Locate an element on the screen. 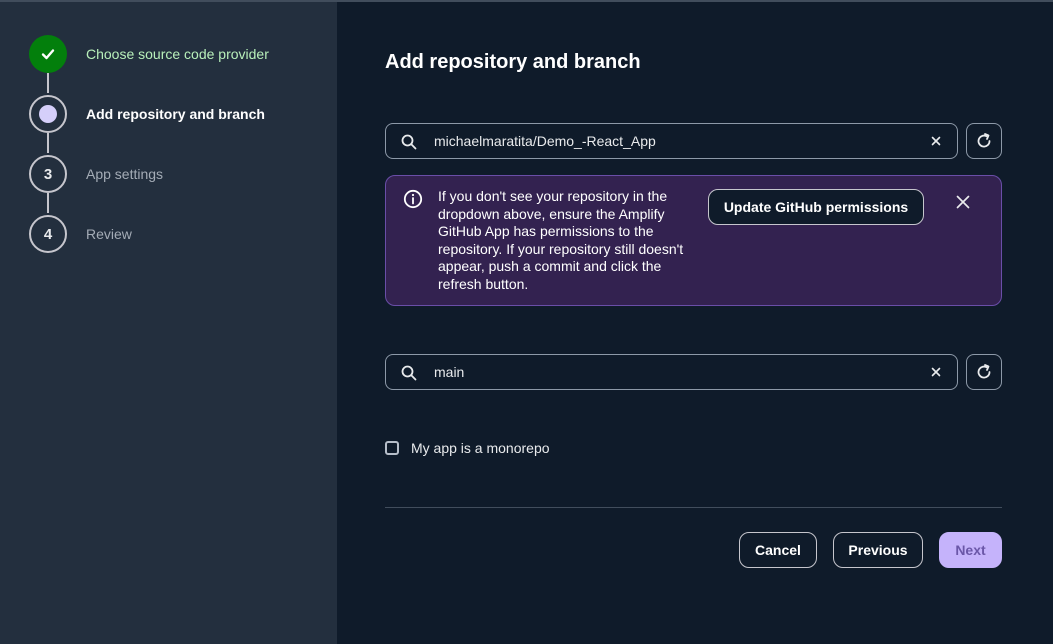 Image resolution: width=1053 pixels, height=644 pixels. step-label: Review is located at coordinates (109, 234).